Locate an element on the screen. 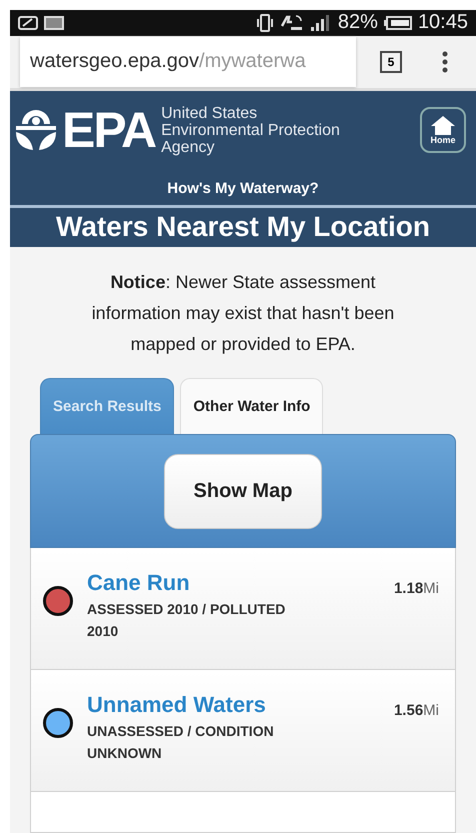  assessment-status: ASSESSED 2010 / POLLUTED 2010 is located at coordinates (186, 620).